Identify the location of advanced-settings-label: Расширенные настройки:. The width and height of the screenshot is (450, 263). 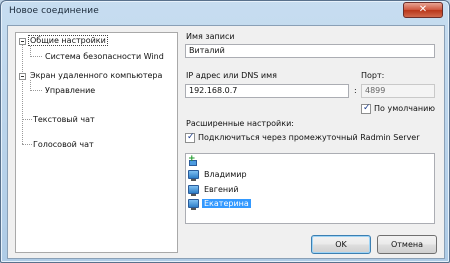
(240, 123).